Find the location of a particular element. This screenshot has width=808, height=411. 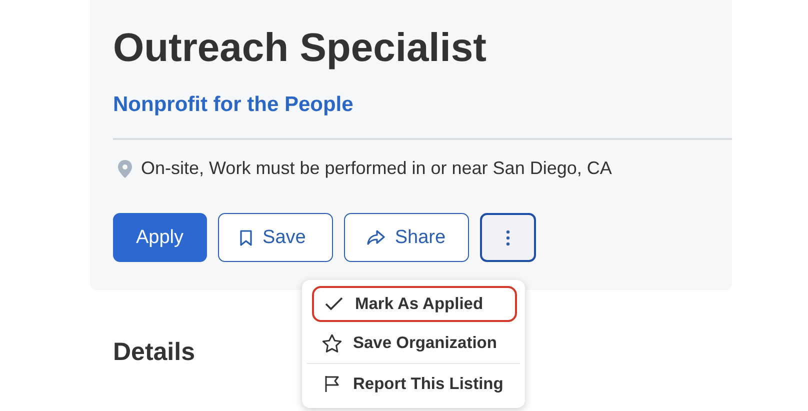

organization-link: Nonprofit for the People is located at coordinates (233, 105).